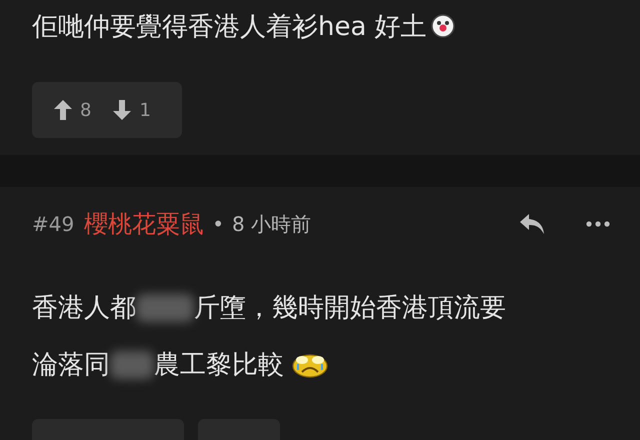  I want to click on comment-text: 農工黎比較, so click(219, 365).